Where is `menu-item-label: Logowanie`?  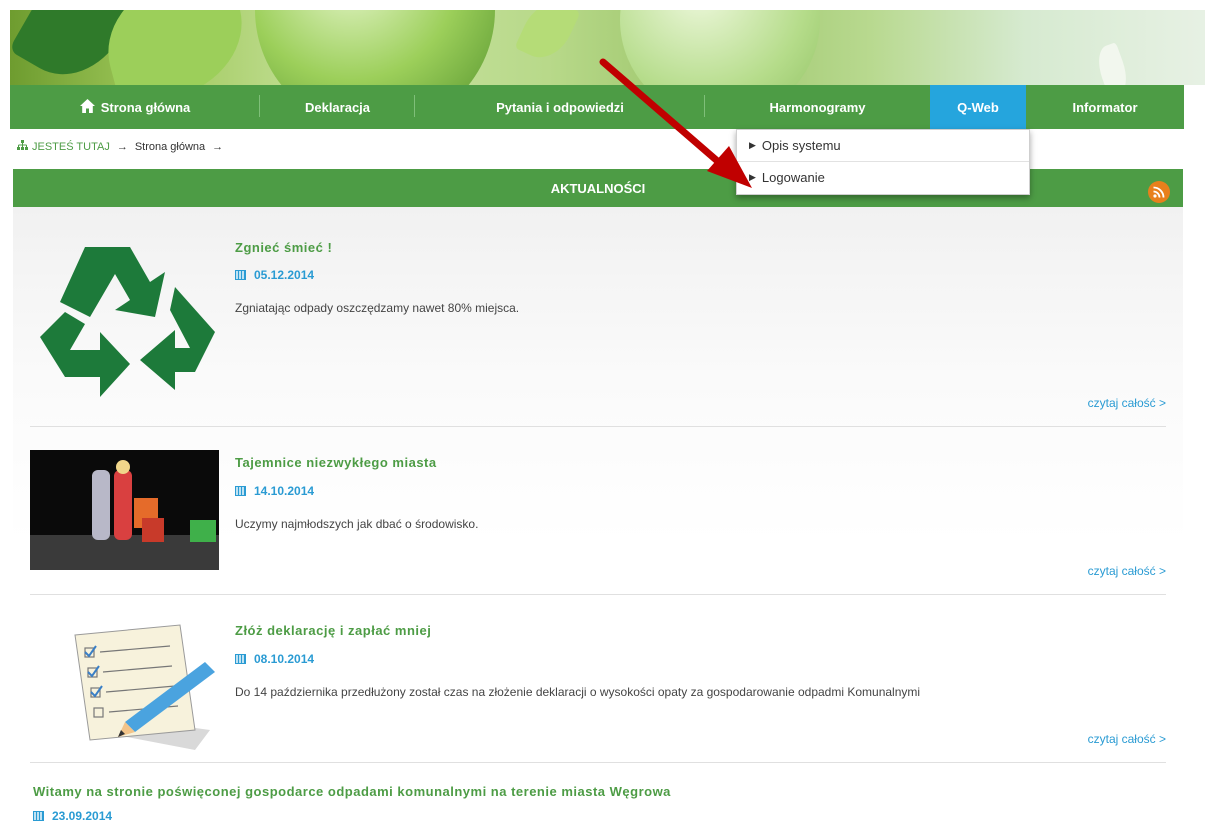 menu-item-label: Logowanie is located at coordinates (793, 177).